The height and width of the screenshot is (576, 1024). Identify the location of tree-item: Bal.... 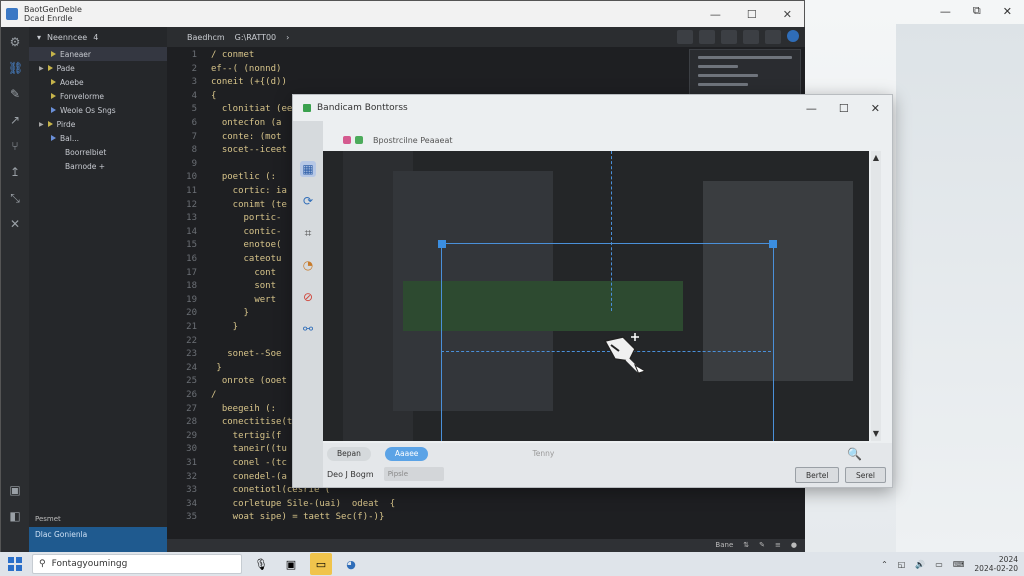
(98, 138).